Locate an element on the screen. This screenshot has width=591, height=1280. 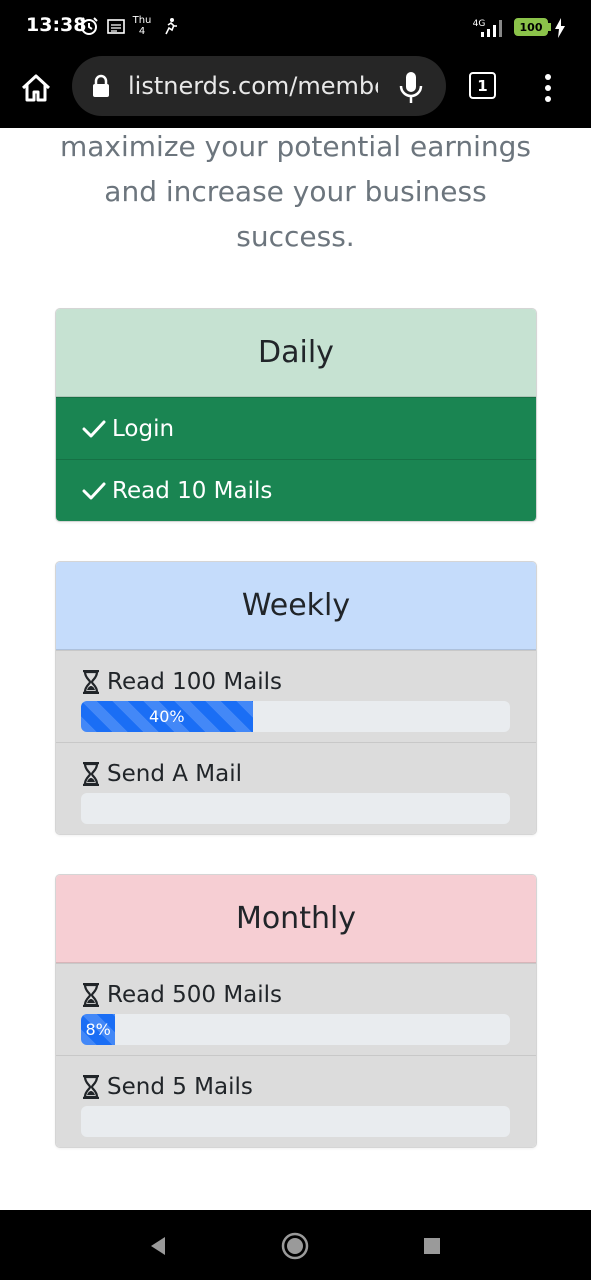
tab-switcher-button: 1 is located at coordinates (482, 85).